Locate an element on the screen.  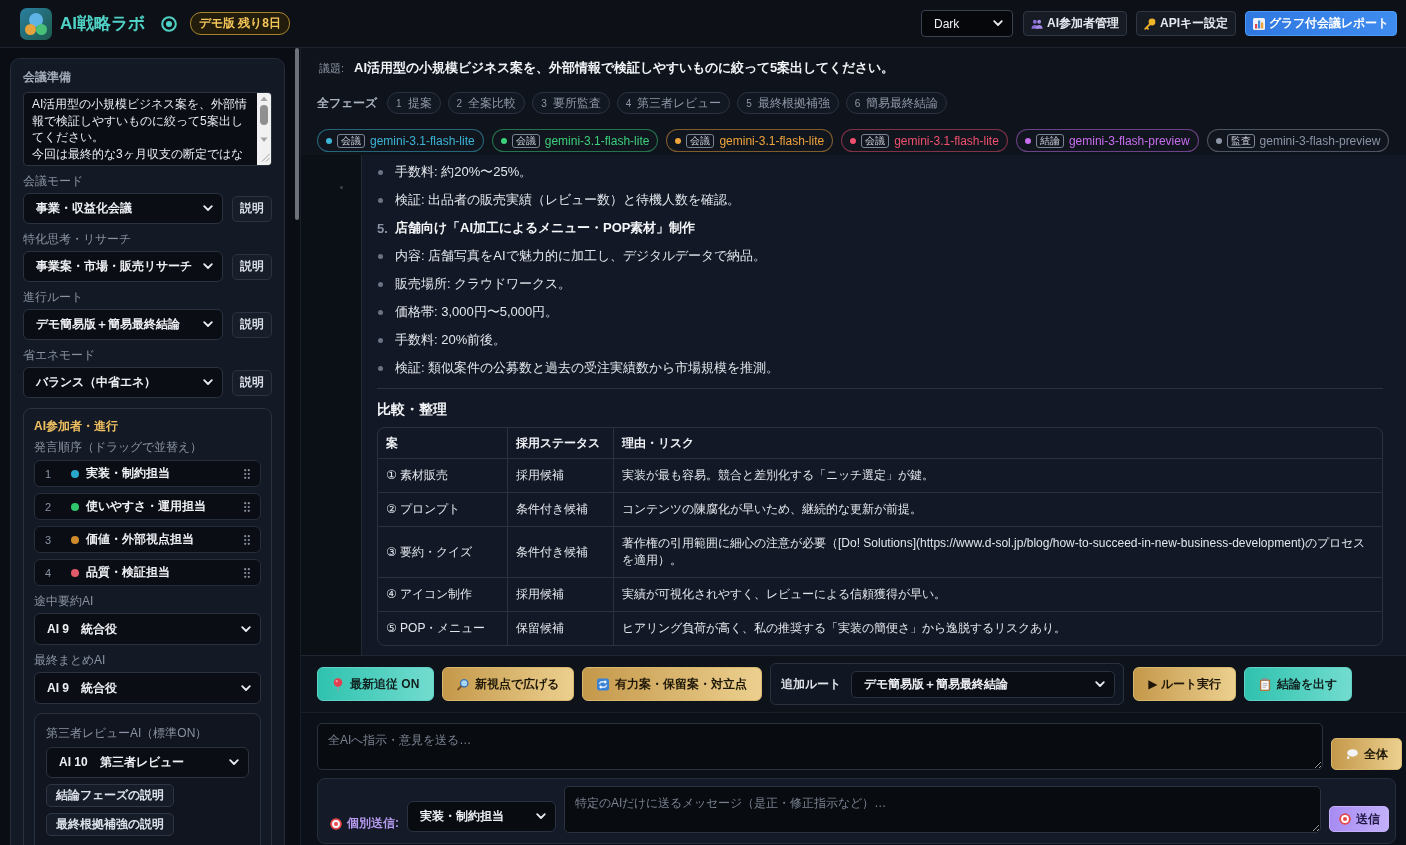
final-ai-select: AI 9 統合役 is located at coordinates (147, 688).